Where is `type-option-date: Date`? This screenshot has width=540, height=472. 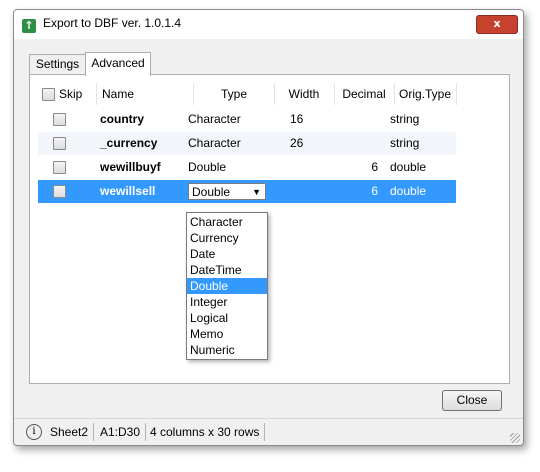 type-option-date: Date is located at coordinates (227, 254).